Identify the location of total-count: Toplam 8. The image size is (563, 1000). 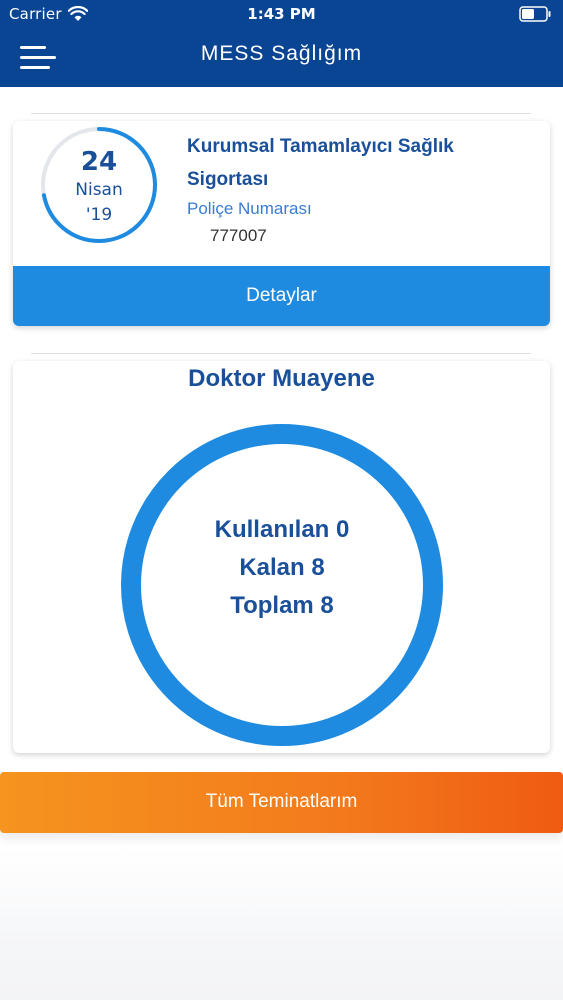
(282, 605).